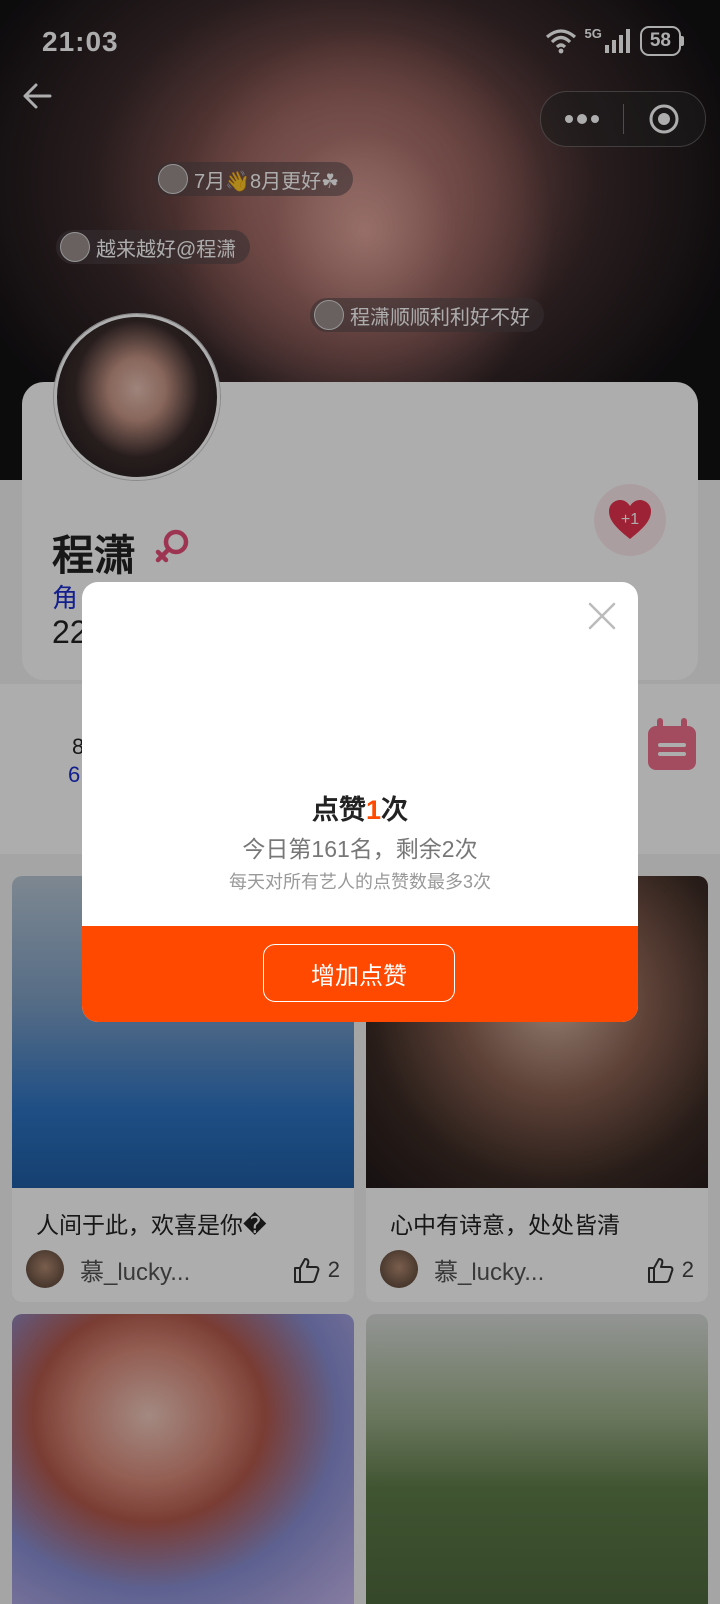 This screenshot has width=720, height=1604. I want to click on close-icon, so click(602, 616).